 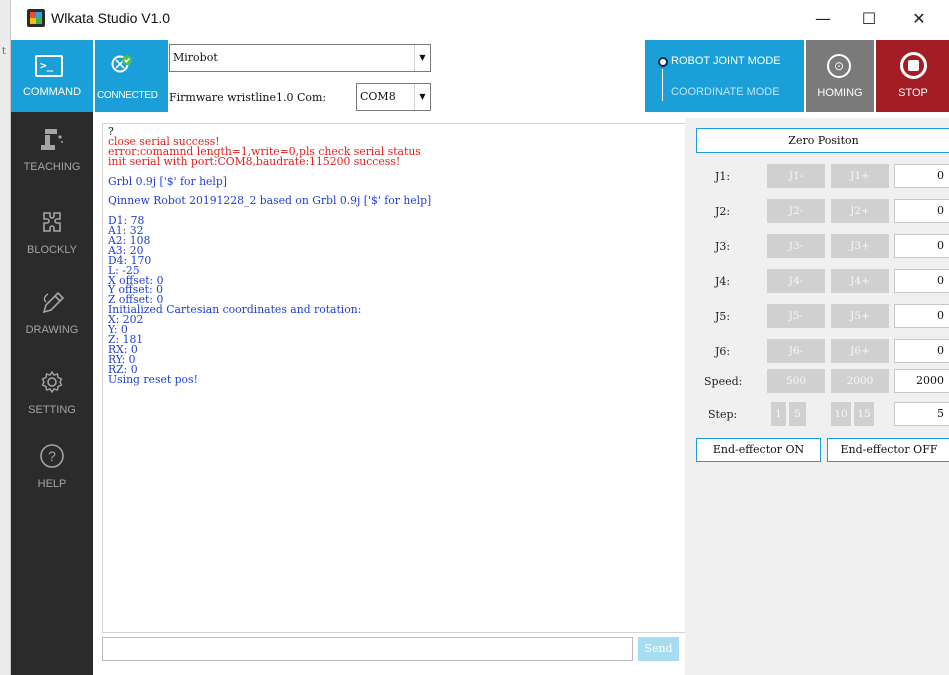 I want to click on app-logo-icon, so click(x=36, y=18).